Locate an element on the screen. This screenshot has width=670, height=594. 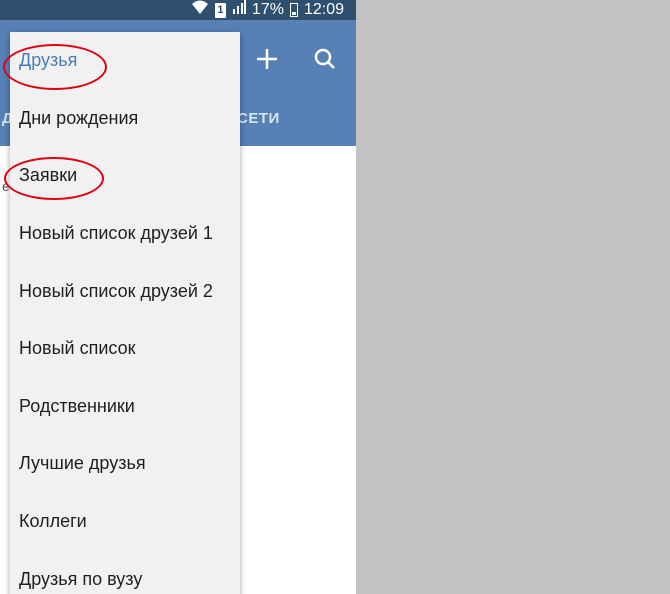
battery-percent: 17% is located at coordinates (267, 9).